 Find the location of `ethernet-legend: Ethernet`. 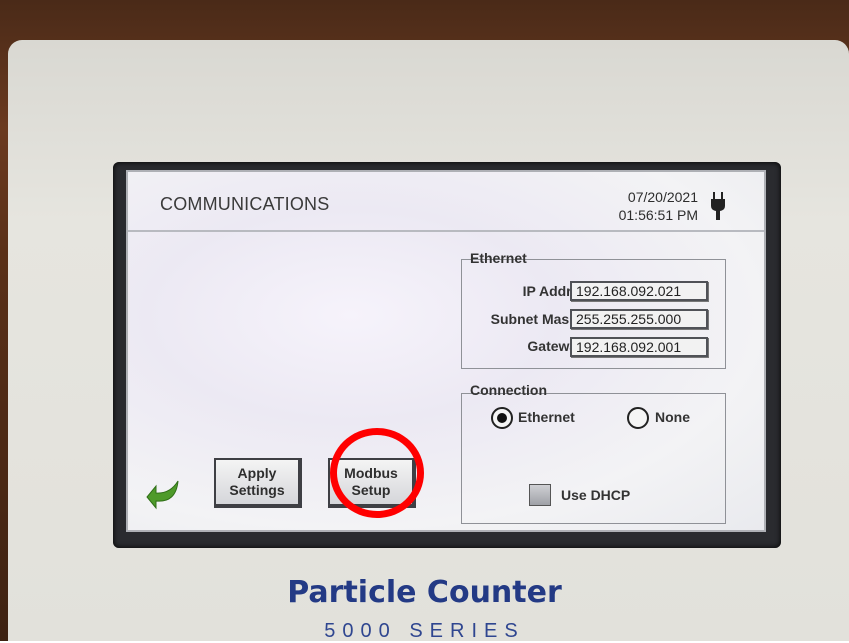

ethernet-legend: Ethernet is located at coordinates (498, 258).